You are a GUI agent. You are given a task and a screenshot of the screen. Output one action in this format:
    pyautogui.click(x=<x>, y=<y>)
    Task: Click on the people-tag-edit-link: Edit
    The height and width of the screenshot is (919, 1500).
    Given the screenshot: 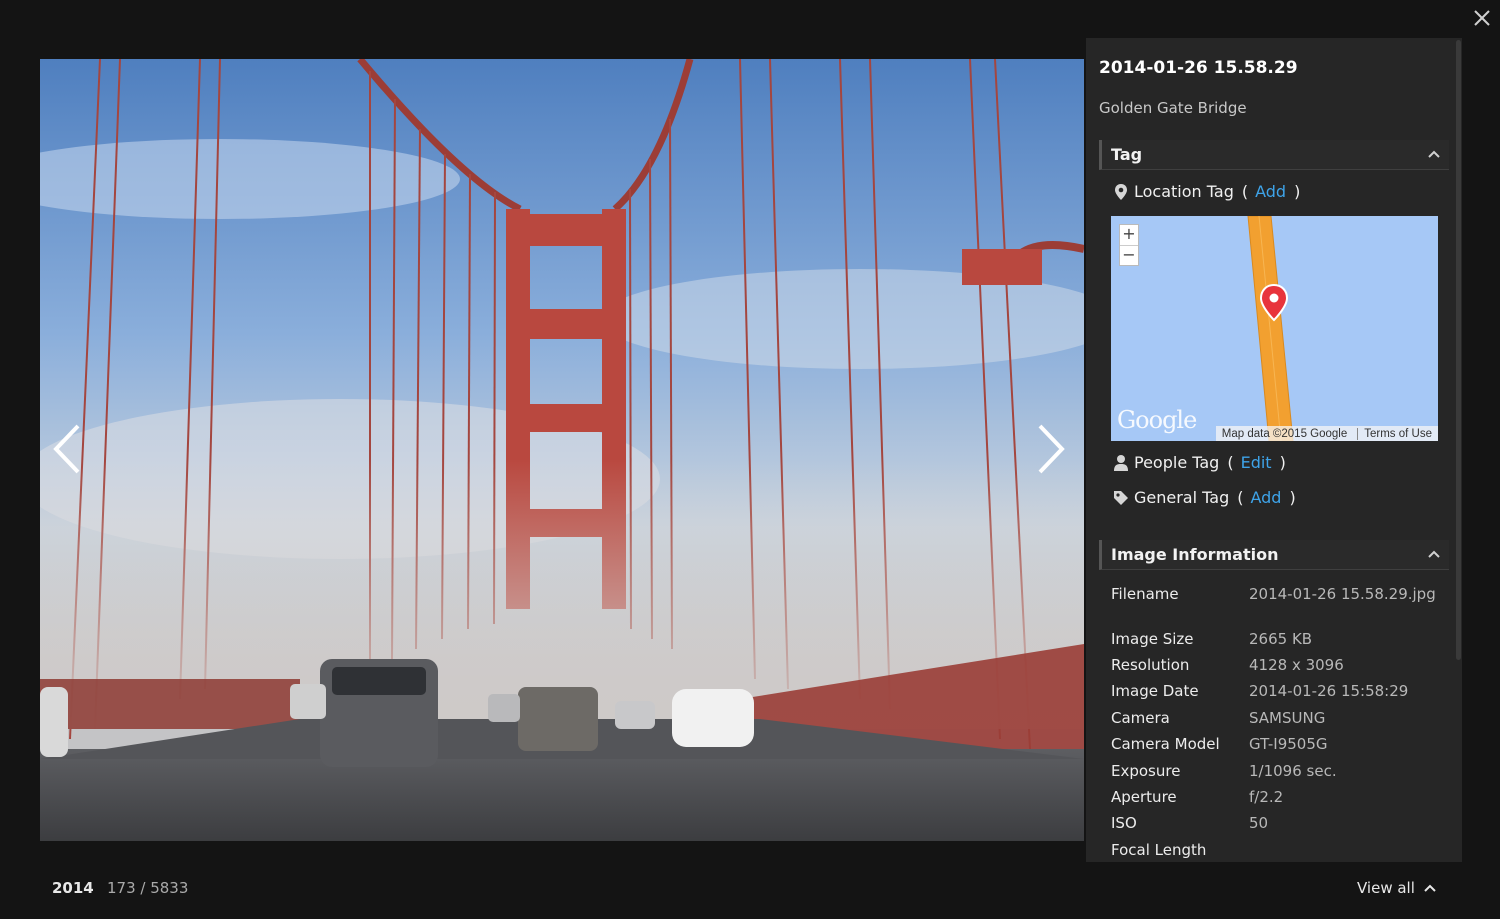 What is the action you would take?
    pyautogui.click(x=1256, y=462)
    